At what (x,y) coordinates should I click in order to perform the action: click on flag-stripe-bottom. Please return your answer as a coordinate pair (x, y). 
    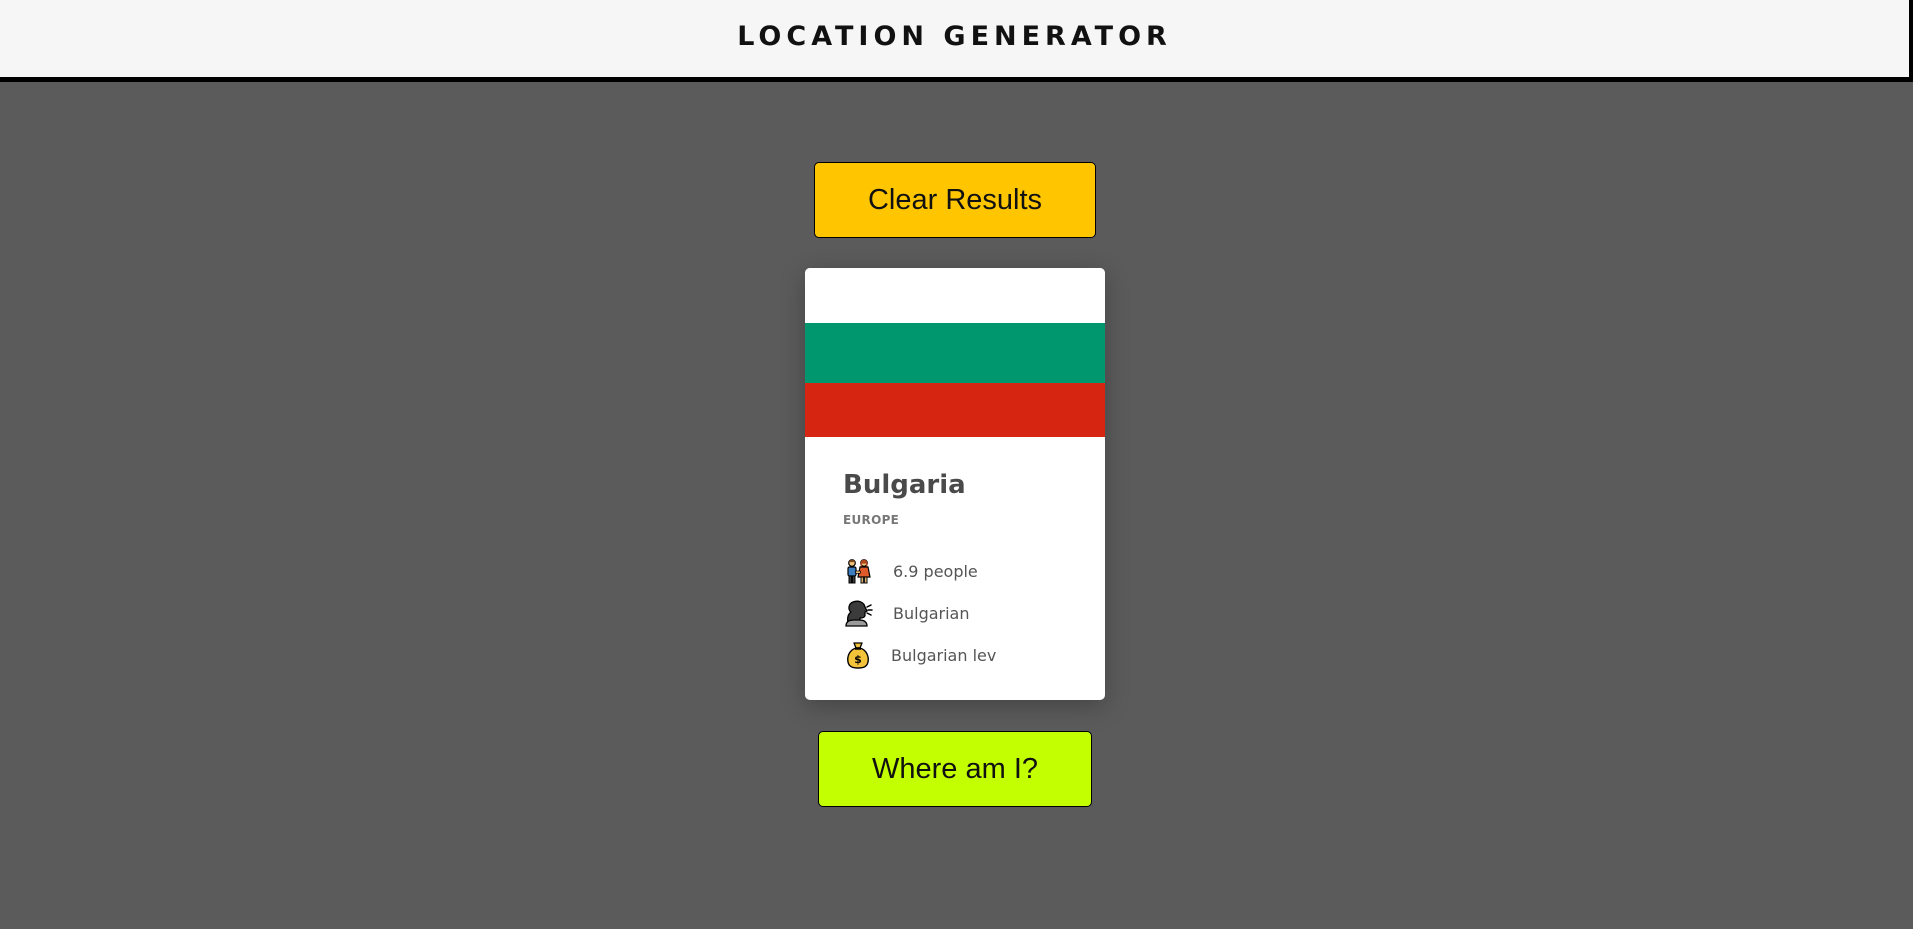
    Looking at the image, I should click on (955, 410).